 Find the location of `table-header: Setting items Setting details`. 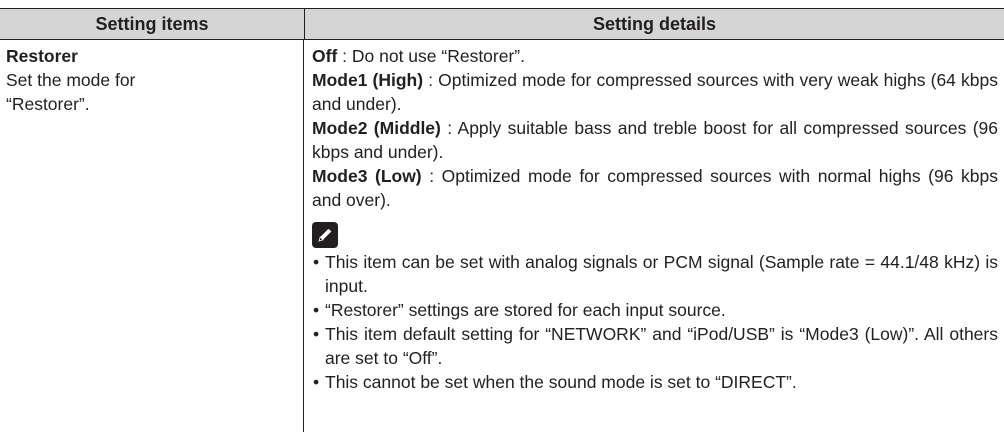

table-header: Setting items Setting details is located at coordinates (502, 24).